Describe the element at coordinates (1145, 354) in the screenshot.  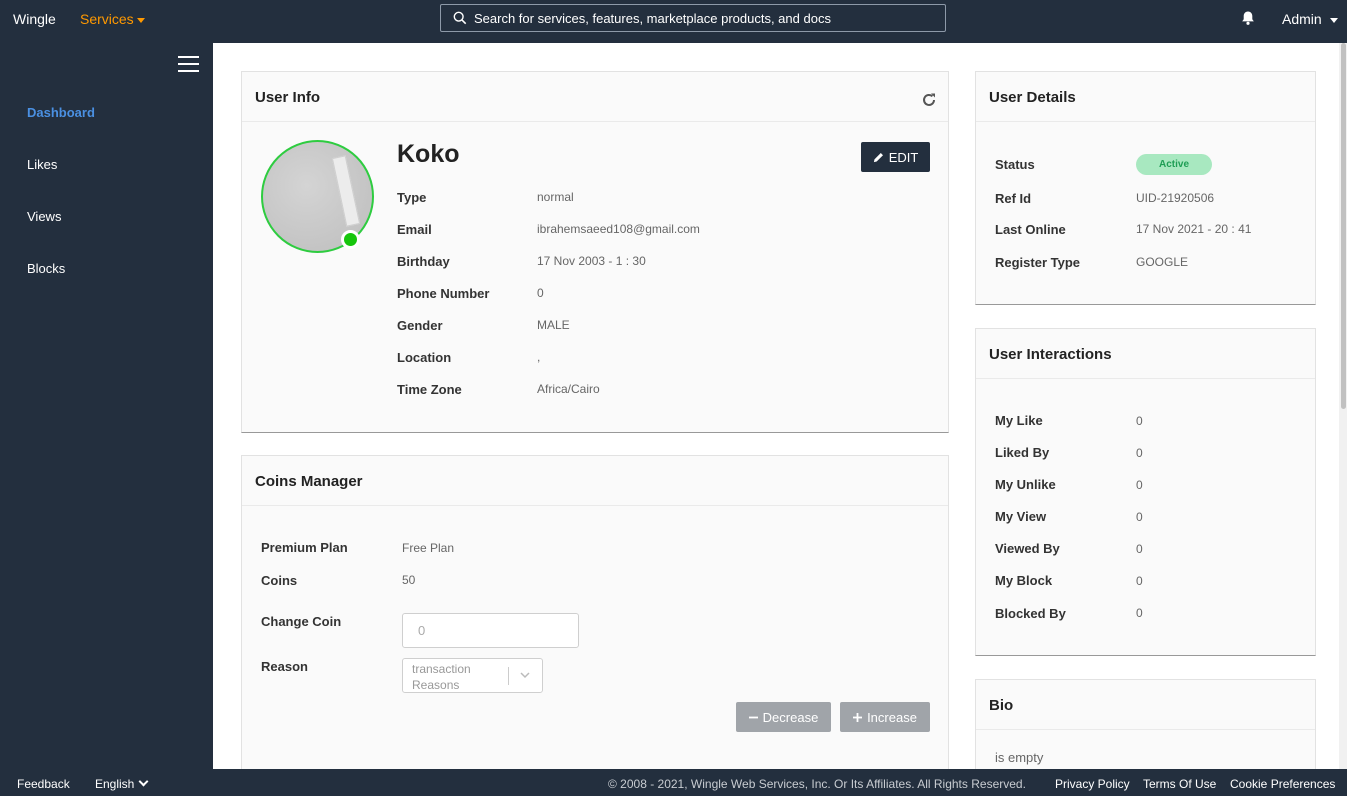
I see `user-interactions-header: User Interactions` at that location.